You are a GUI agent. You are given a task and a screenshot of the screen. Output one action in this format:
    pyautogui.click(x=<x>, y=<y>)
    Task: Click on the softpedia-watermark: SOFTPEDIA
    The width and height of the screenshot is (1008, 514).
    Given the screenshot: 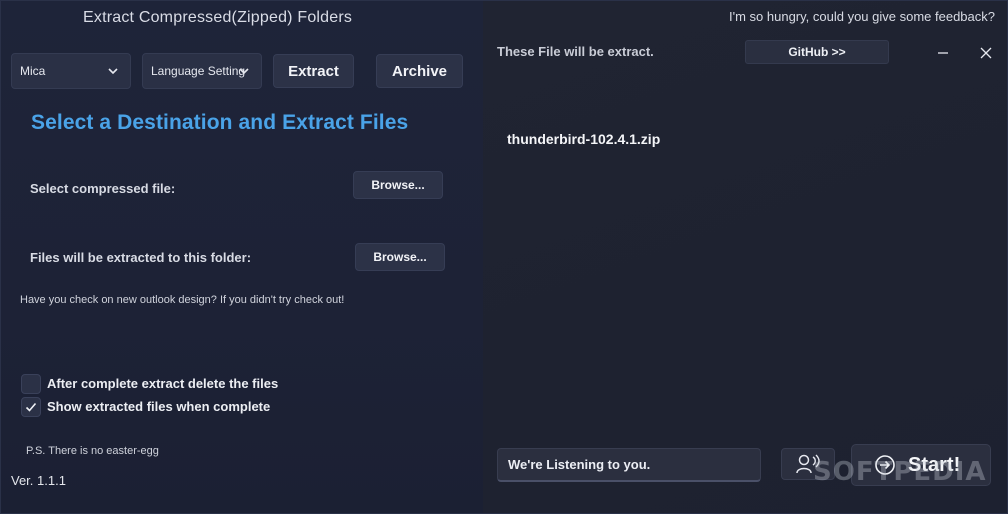 What is the action you would take?
    pyautogui.click(x=900, y=472)
    